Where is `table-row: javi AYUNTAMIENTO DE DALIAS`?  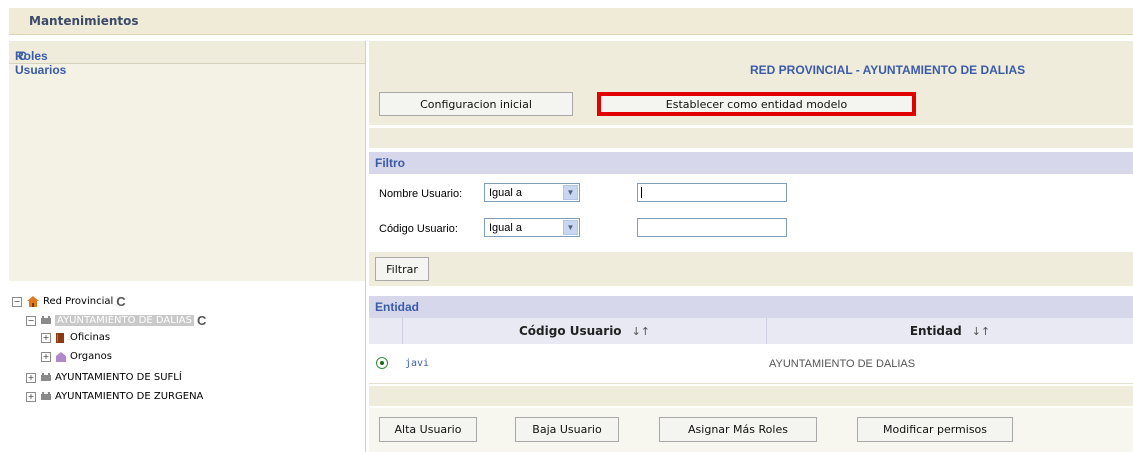 table-row: javi AYUNTAMIENTO DE DALIAS is located at coordinates (751, 364).